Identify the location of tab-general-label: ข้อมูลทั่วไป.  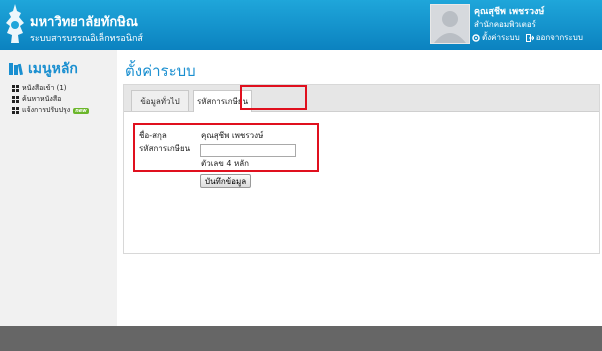
(160, 101).